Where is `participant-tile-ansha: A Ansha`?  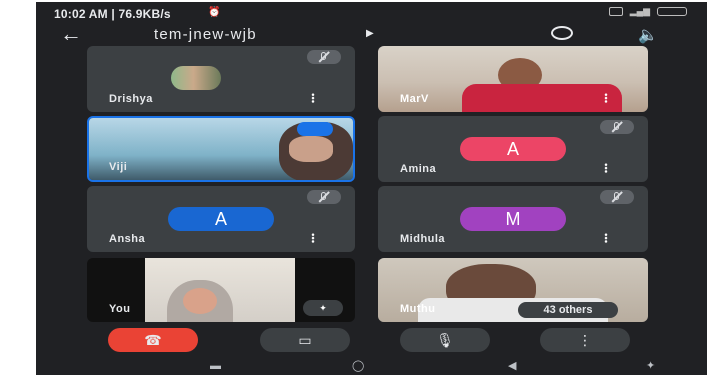
participant-tile-ansha: A Ansha is located at coordinates (221, 219).